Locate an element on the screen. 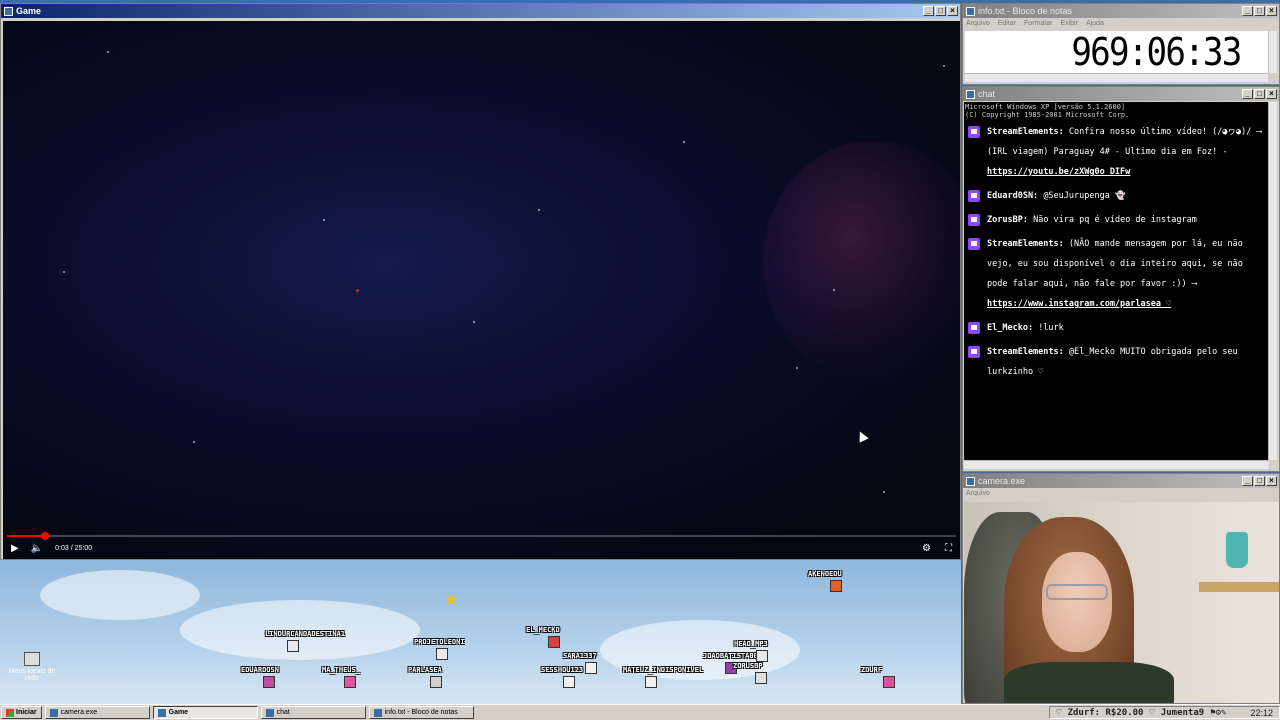  windows-logo-icon is located at coordinates (10, 712).